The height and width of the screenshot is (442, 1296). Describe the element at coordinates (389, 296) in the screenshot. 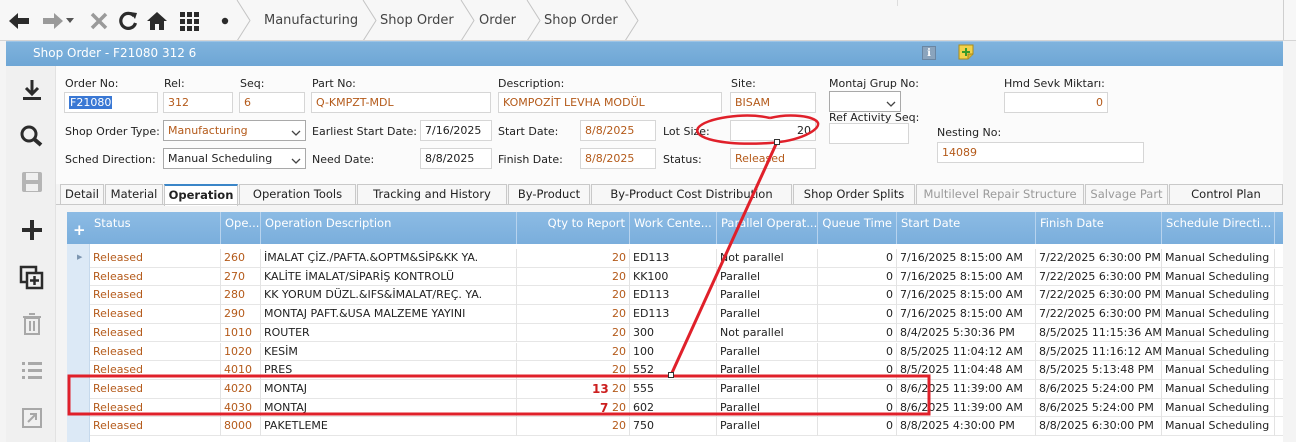

I see `cell-operation-description: KK YORUM DÜZL.&IFS&İMALAT/REÇ. YA.` at that location.